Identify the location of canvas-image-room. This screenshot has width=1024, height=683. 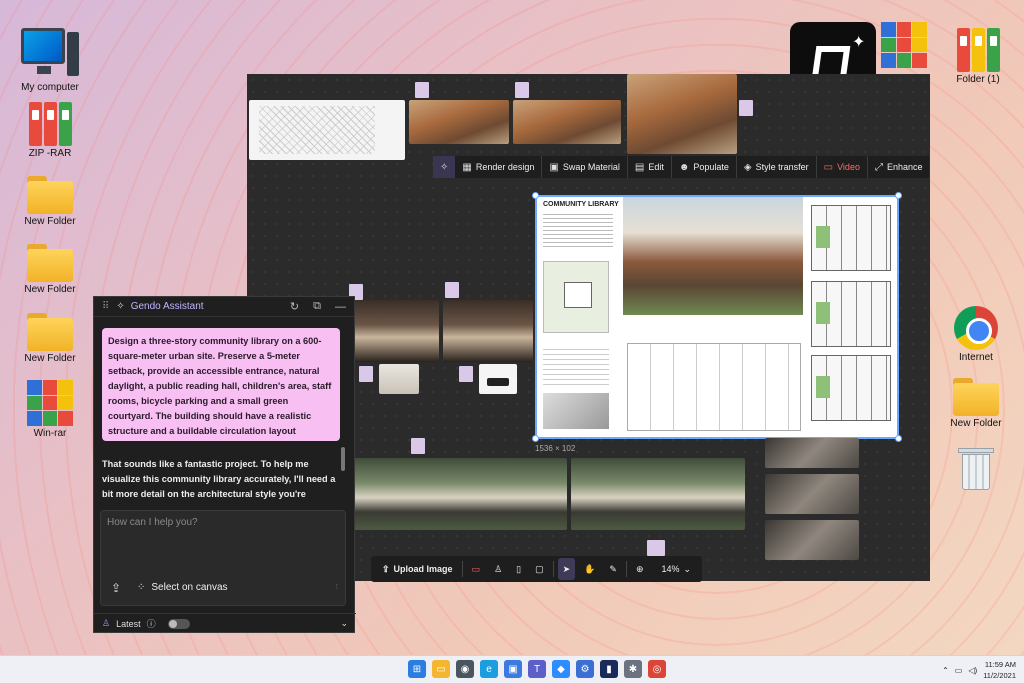
(399, 379).